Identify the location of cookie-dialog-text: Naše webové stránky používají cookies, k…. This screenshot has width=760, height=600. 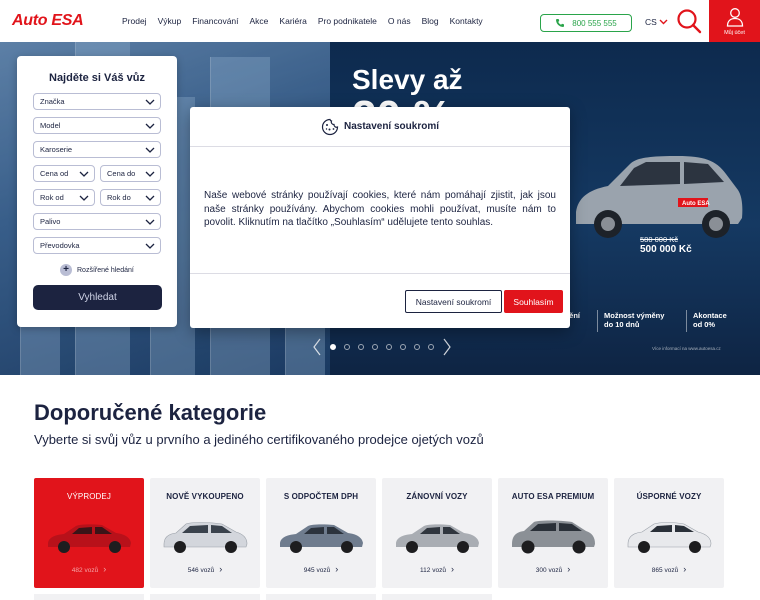
(380, 209).